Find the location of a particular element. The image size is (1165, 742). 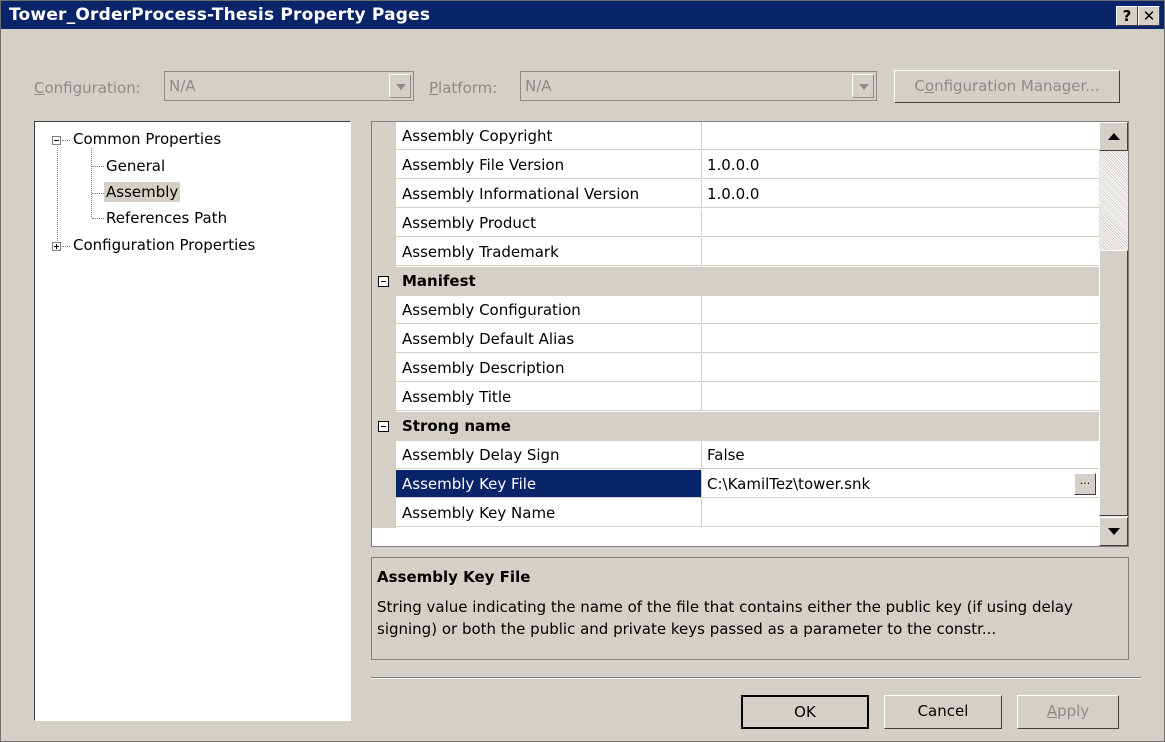

property-row: Assembly Description is located at coordinates (735, 368).